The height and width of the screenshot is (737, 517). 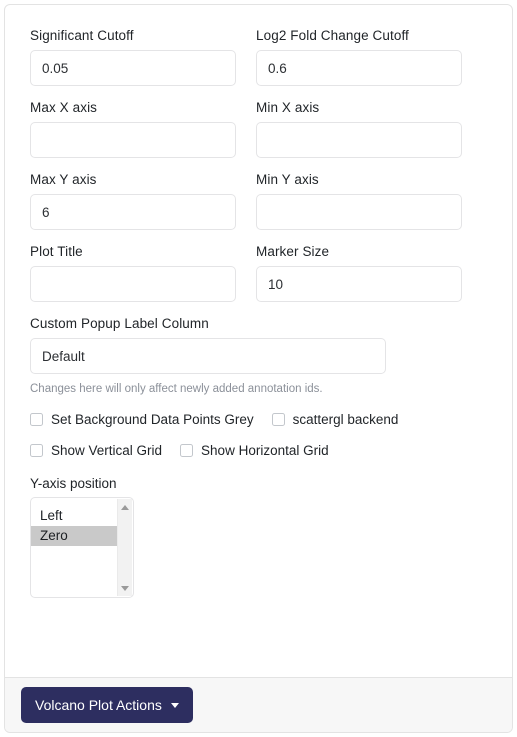 What do you see at coordinates (107, 450) in the screenshot?
I see `checkbox-label-show-vertical-grid: Show Vertical Grid` at bounding box center [107, 450].